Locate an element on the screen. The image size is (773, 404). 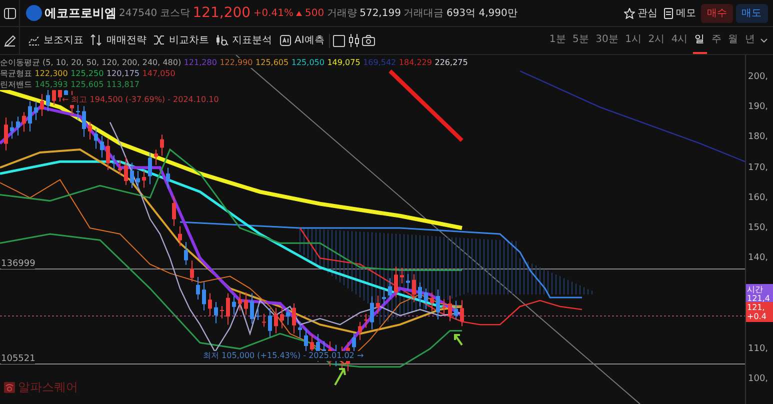
up-triangle-icon is located at coordinates (299, 13).